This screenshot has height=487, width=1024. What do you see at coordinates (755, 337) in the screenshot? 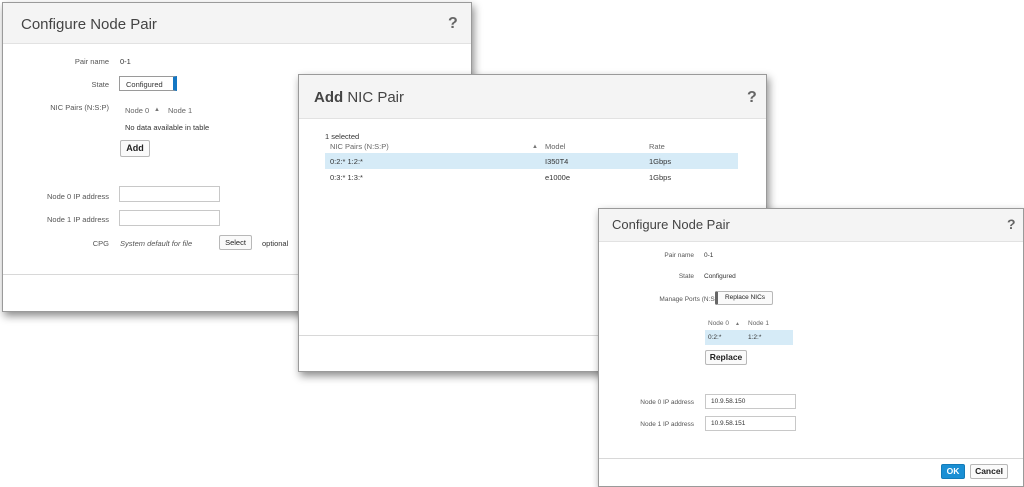
I see `node-1-cell: 1:2:*` at bounding box center [755, 337].